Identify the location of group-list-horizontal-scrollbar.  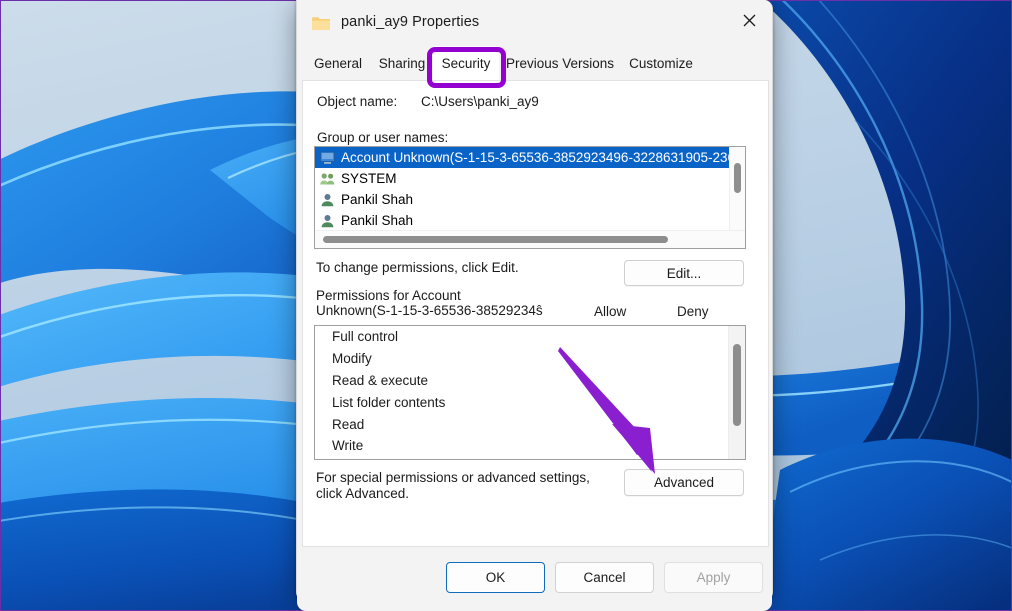
(530, 239).